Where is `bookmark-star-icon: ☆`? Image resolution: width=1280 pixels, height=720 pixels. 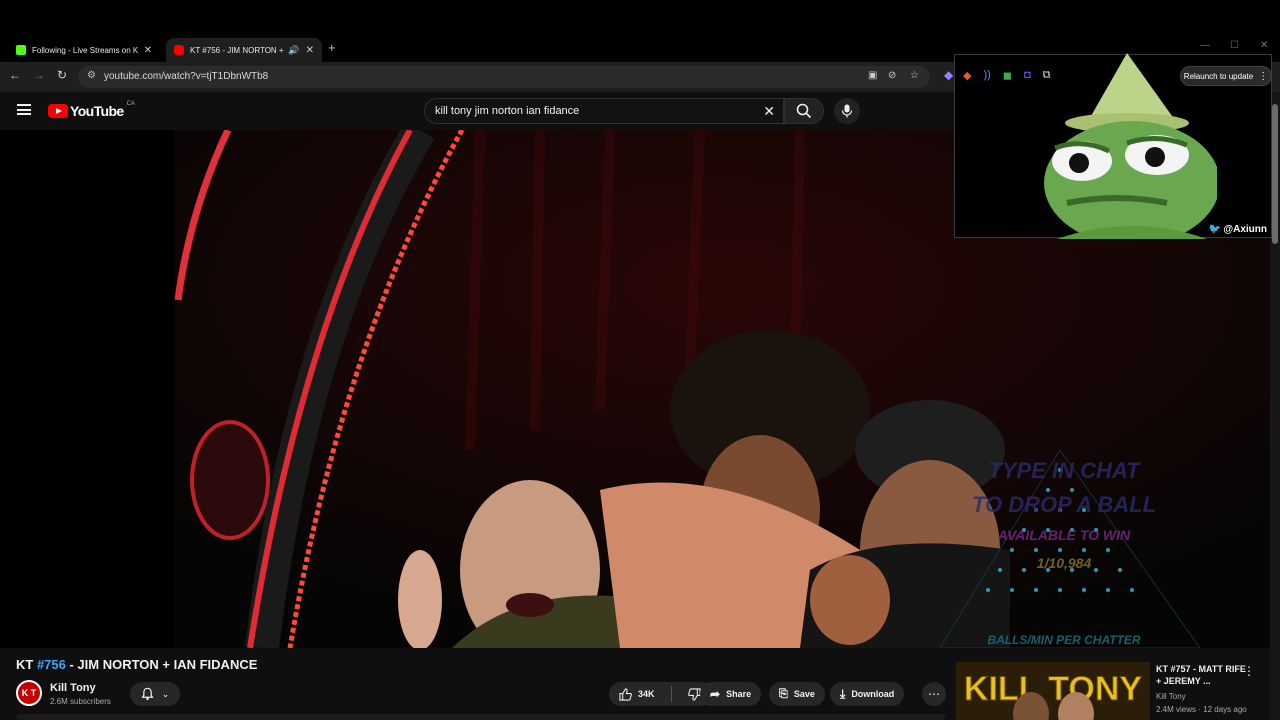 bookmark-star-icon: ☆ is located at coordinates (914, 75).